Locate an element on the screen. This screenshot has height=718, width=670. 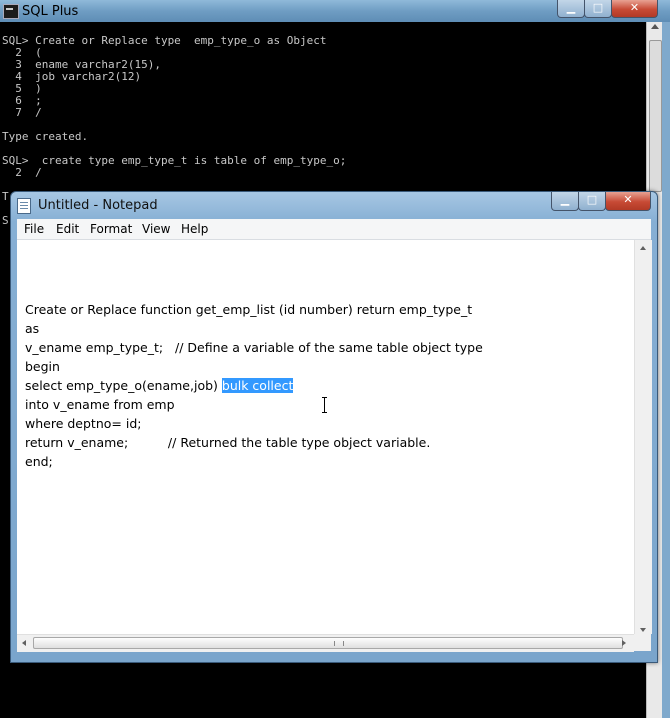
code-line: end; is located at coordinates (39, 461).